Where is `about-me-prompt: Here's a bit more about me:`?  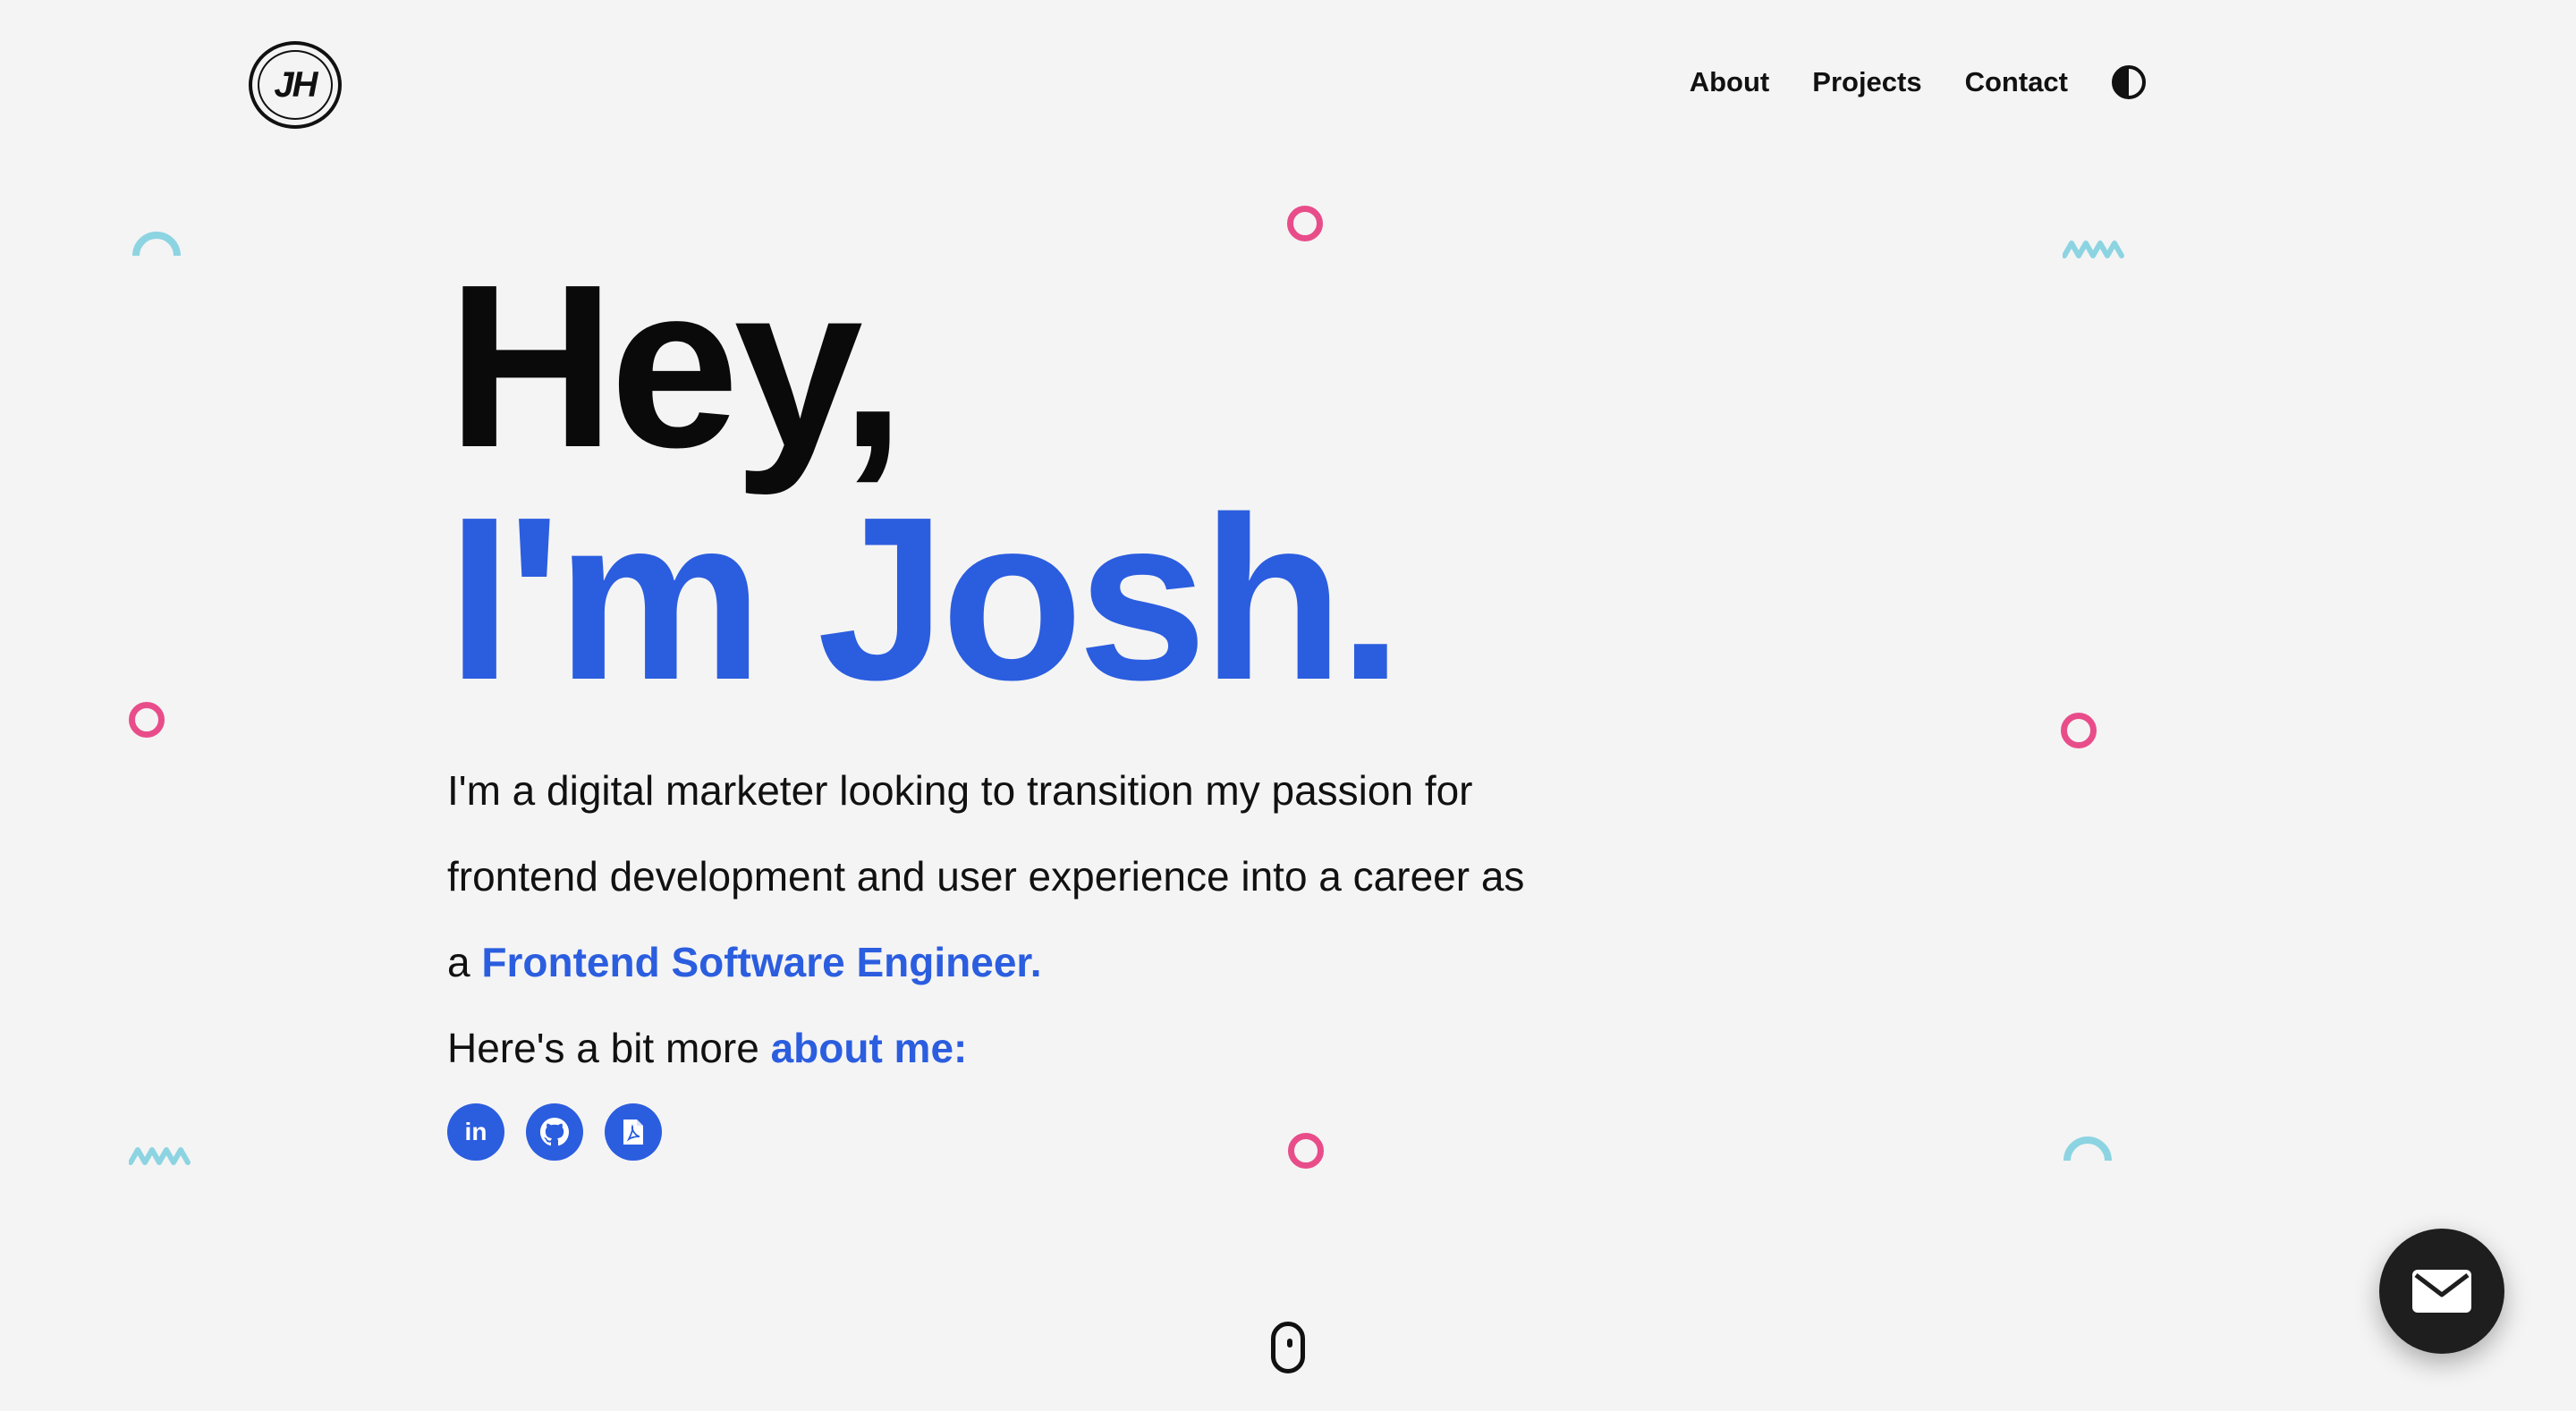
about-me-prompt: Here's a bit more about me: is located at coordinates (1073, 1048).